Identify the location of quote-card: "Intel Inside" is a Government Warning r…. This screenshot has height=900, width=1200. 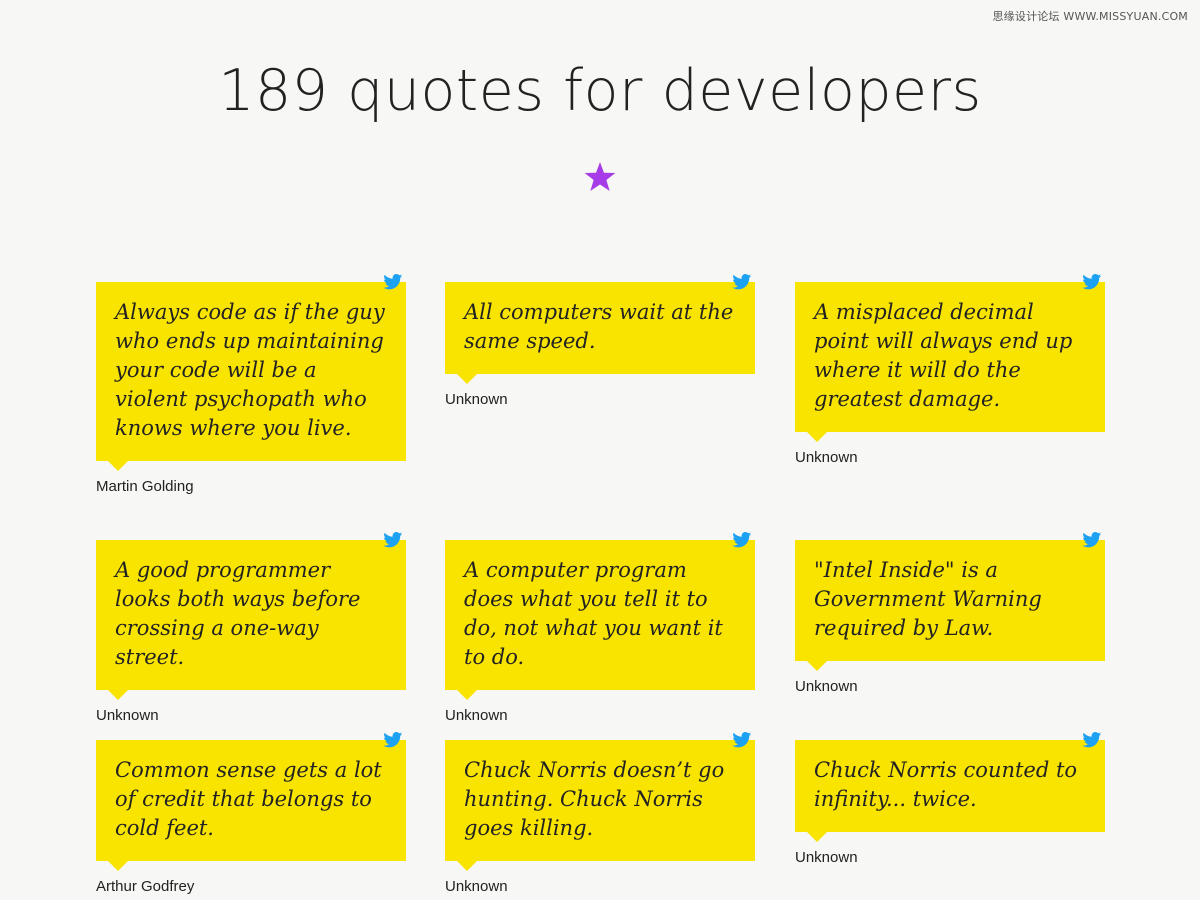
(950, 613).